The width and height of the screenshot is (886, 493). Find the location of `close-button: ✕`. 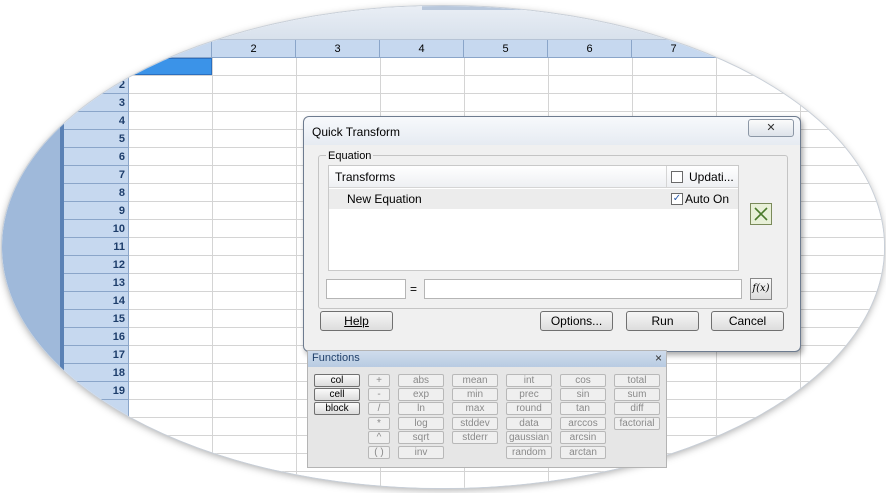

close-button: ✕ is located at coordinates (771, 128).